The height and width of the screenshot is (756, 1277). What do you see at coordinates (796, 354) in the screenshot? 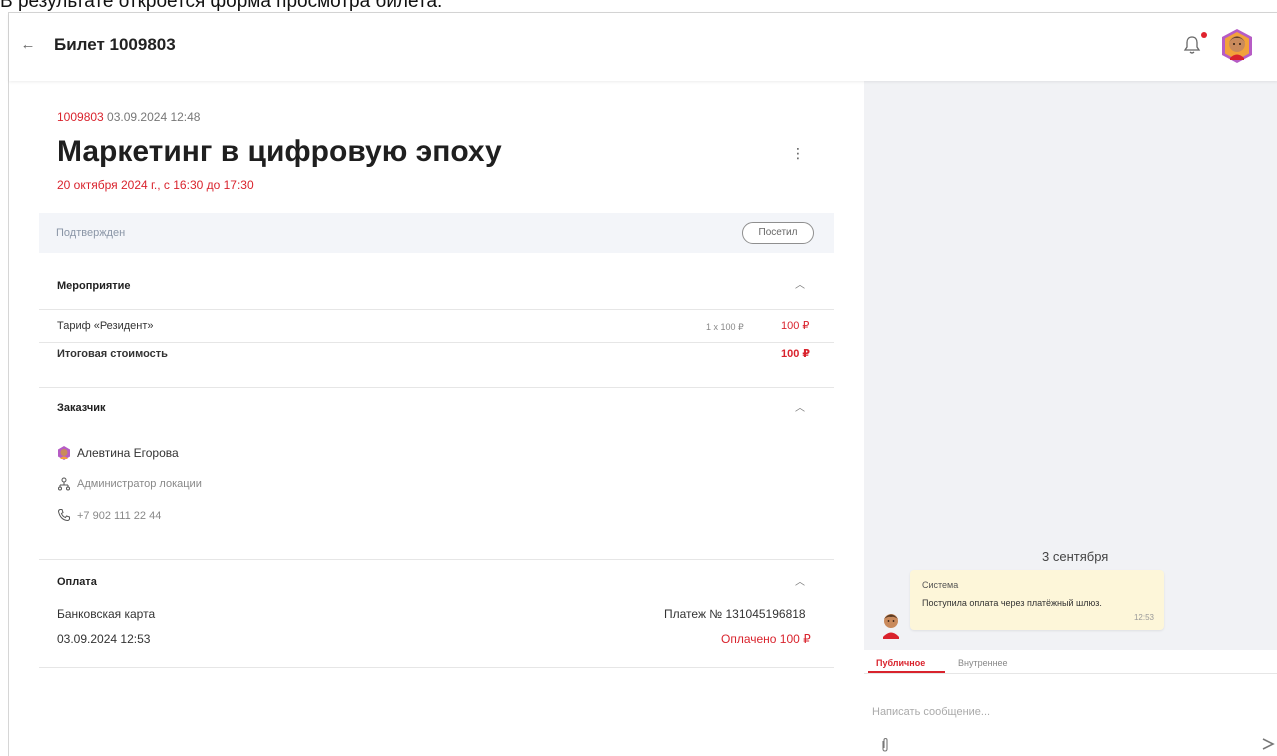
I see `total-value: 100 ₽` at bounding box center [796, 354].